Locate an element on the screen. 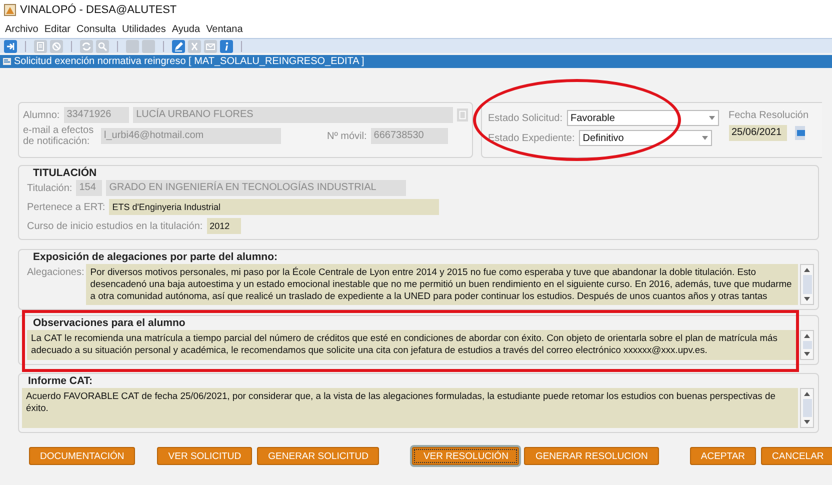 This screenshot has width=832, height=485. pencil-icon is located at coordinates (178, 46).